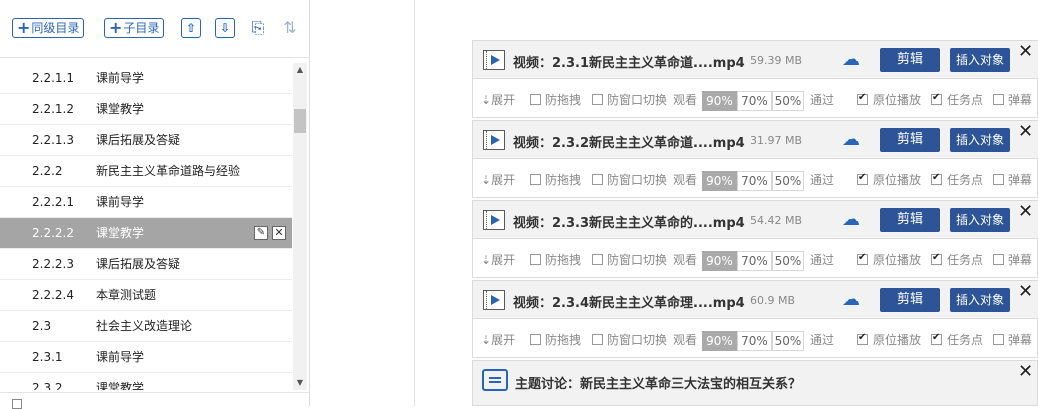 This screenshot has height=409, width=1038. I want to click on tree-row: 2.2.1.2 课堂教学, so click(146, 109).